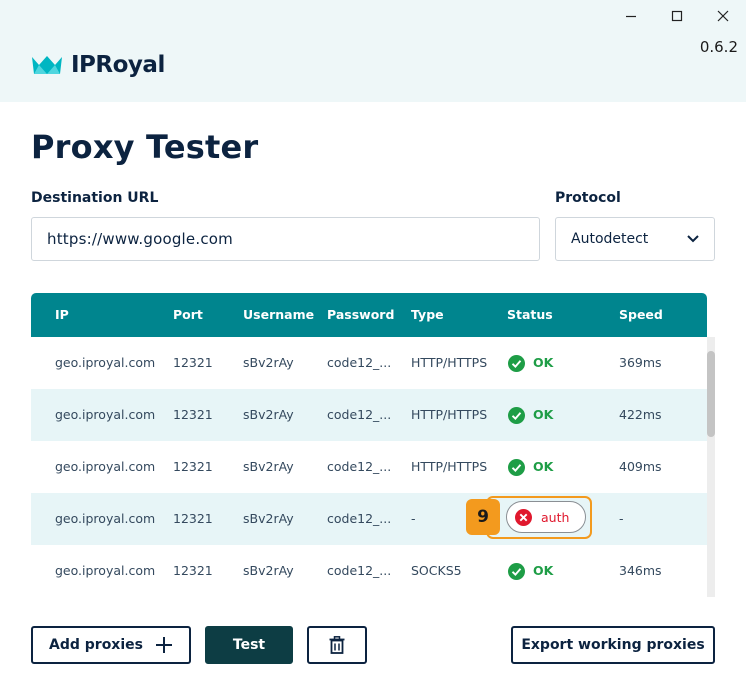  What do you see at coordinates (718, 47) in the screenshot?
I see `version-label: 0.6.2` at bounding box center [718, 47].